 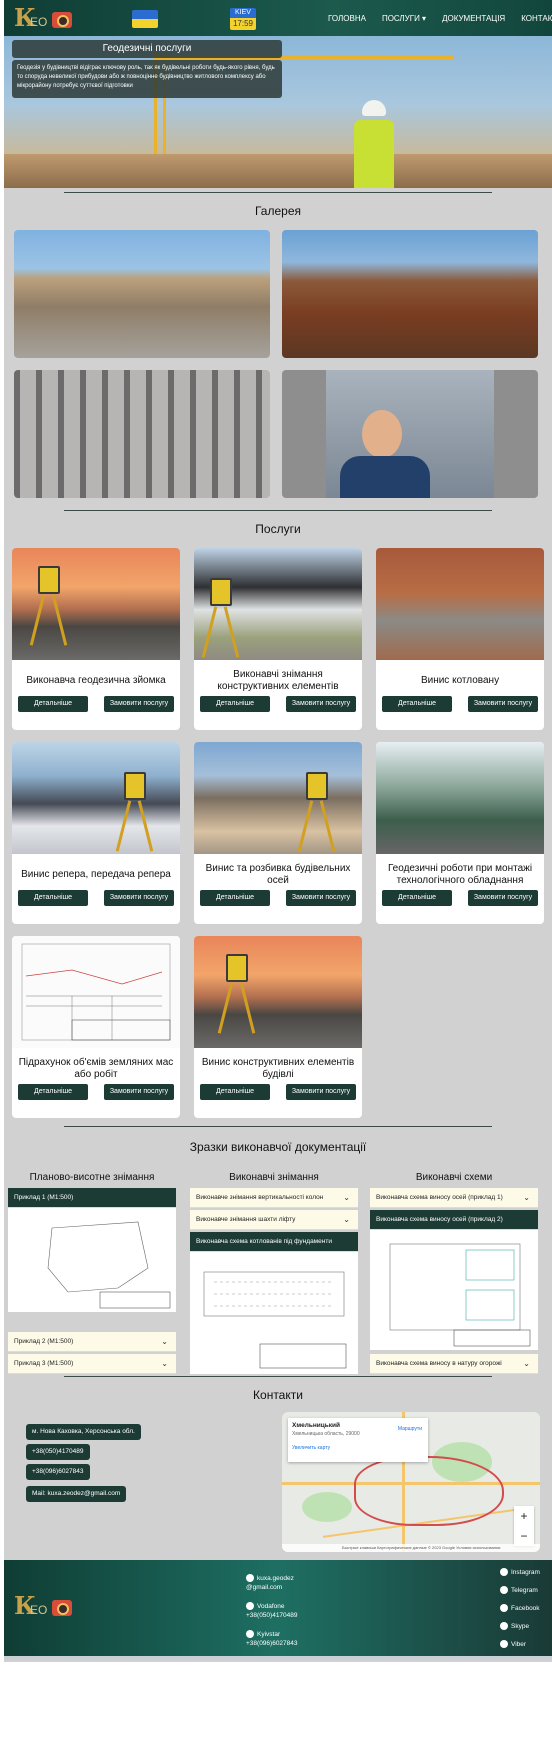 I want to click on horizontal-scrollbar, so click(x=278, y=1658).